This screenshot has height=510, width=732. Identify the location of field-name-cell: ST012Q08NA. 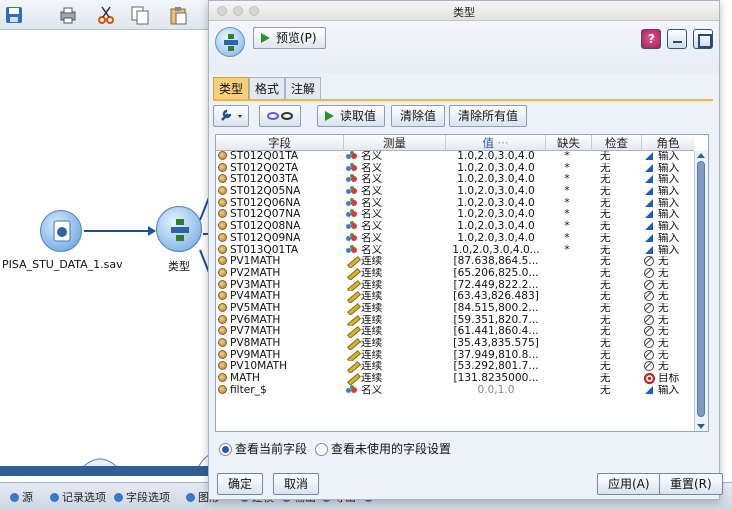
(280, 227).